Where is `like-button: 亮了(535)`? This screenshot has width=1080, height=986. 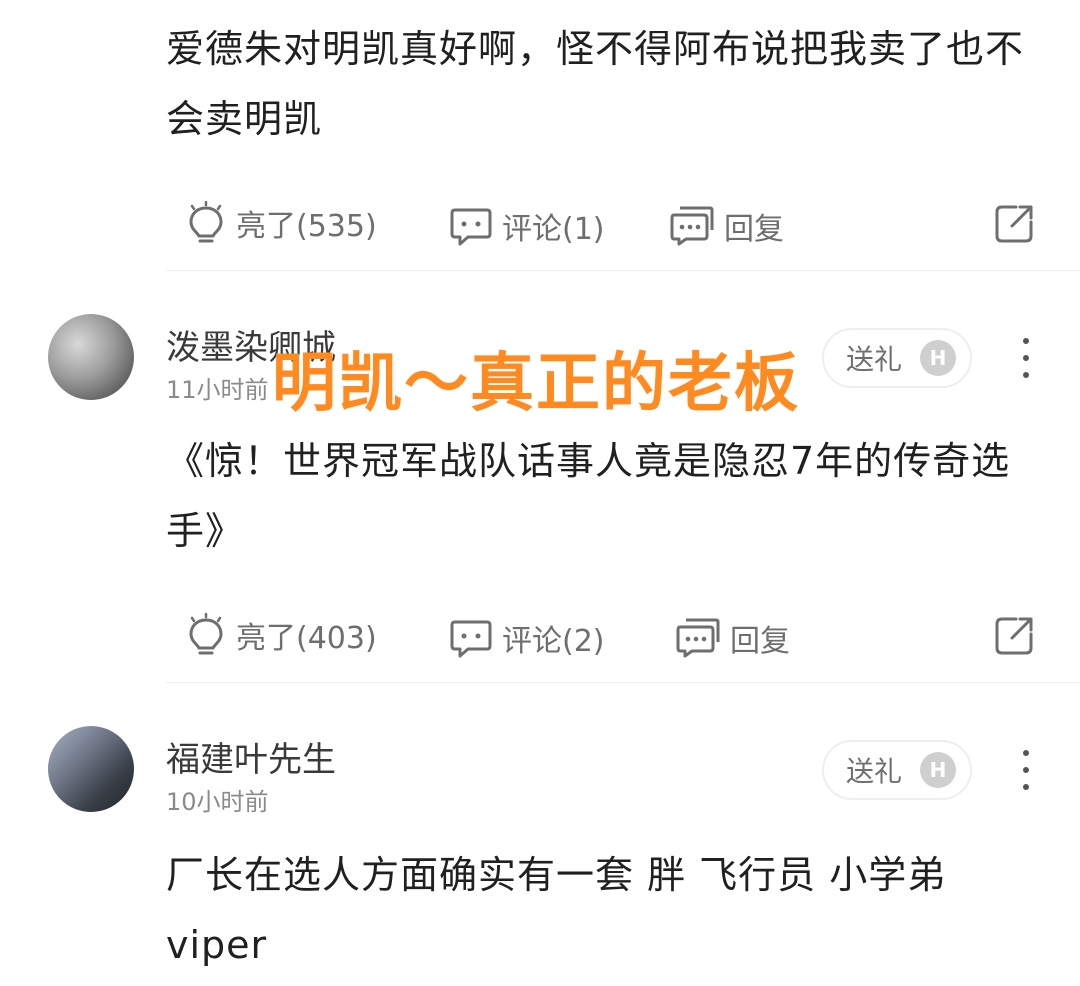
like-button: 亮了(535) is located at coordinates (281, 223).